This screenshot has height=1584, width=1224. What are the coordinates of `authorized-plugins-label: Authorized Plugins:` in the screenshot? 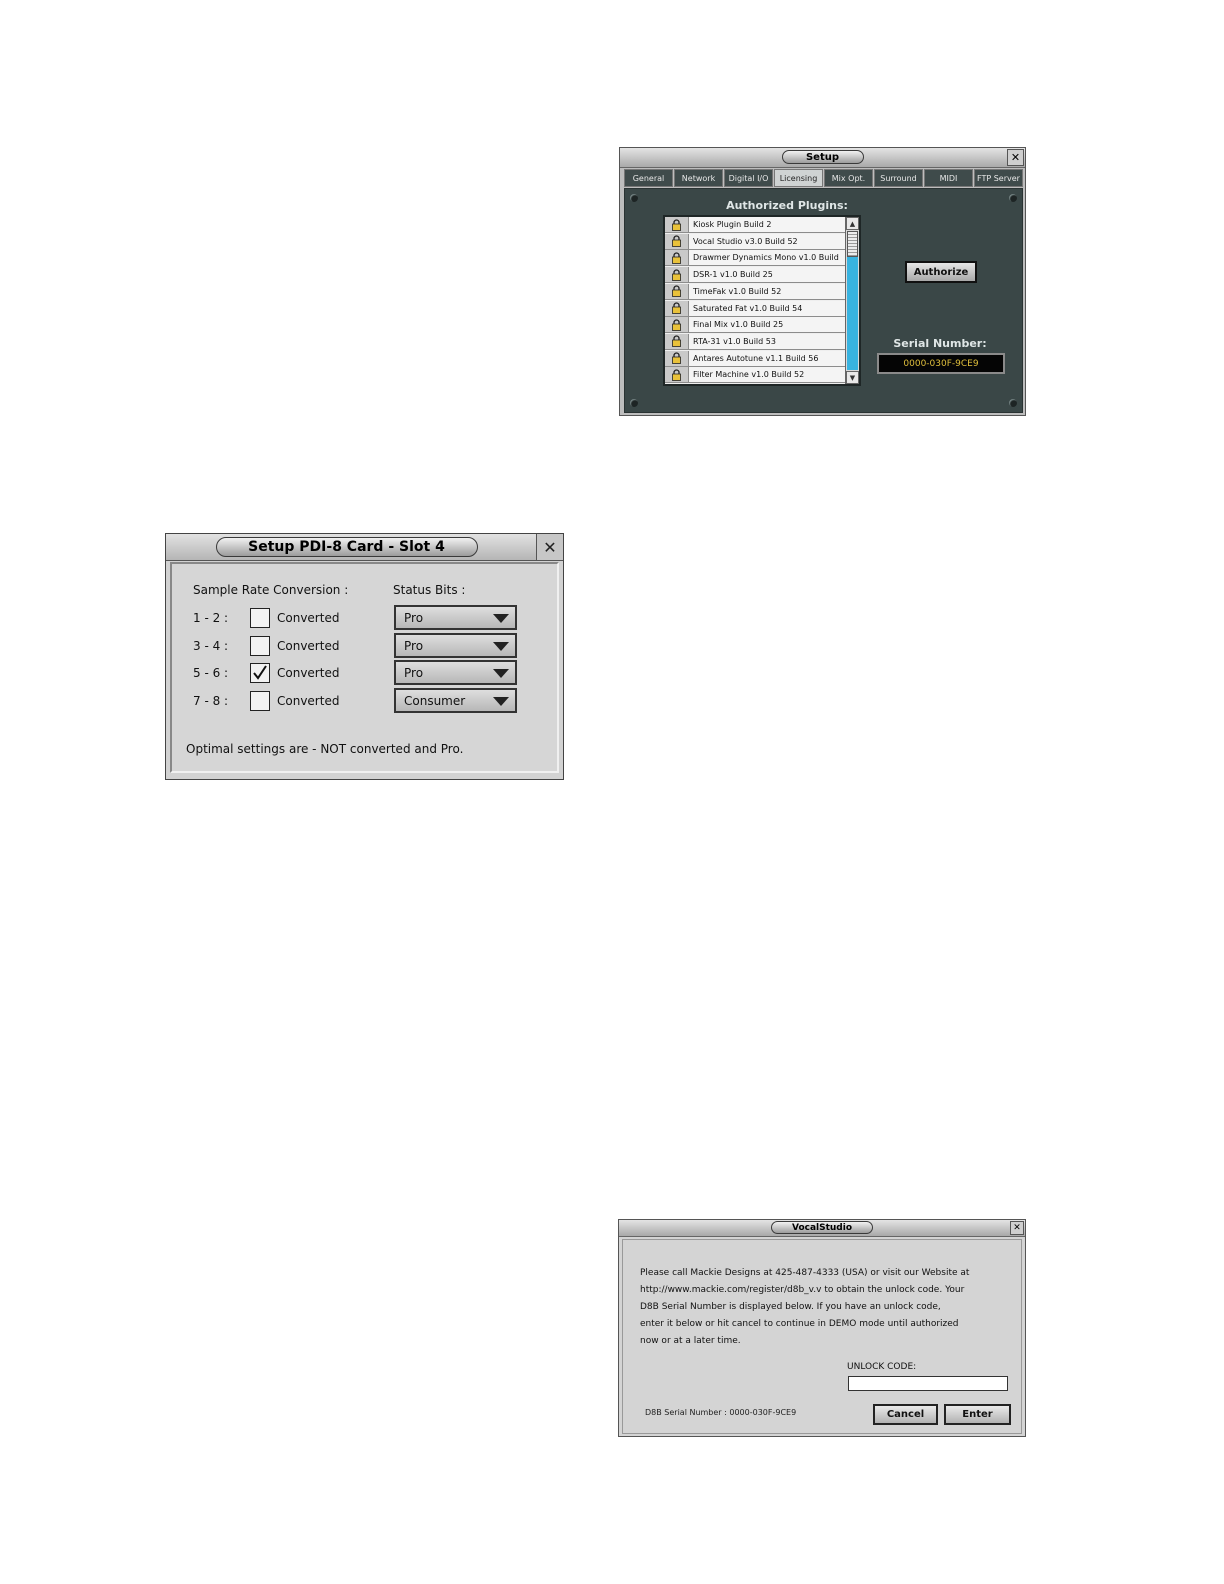 It's located at (787, 205).